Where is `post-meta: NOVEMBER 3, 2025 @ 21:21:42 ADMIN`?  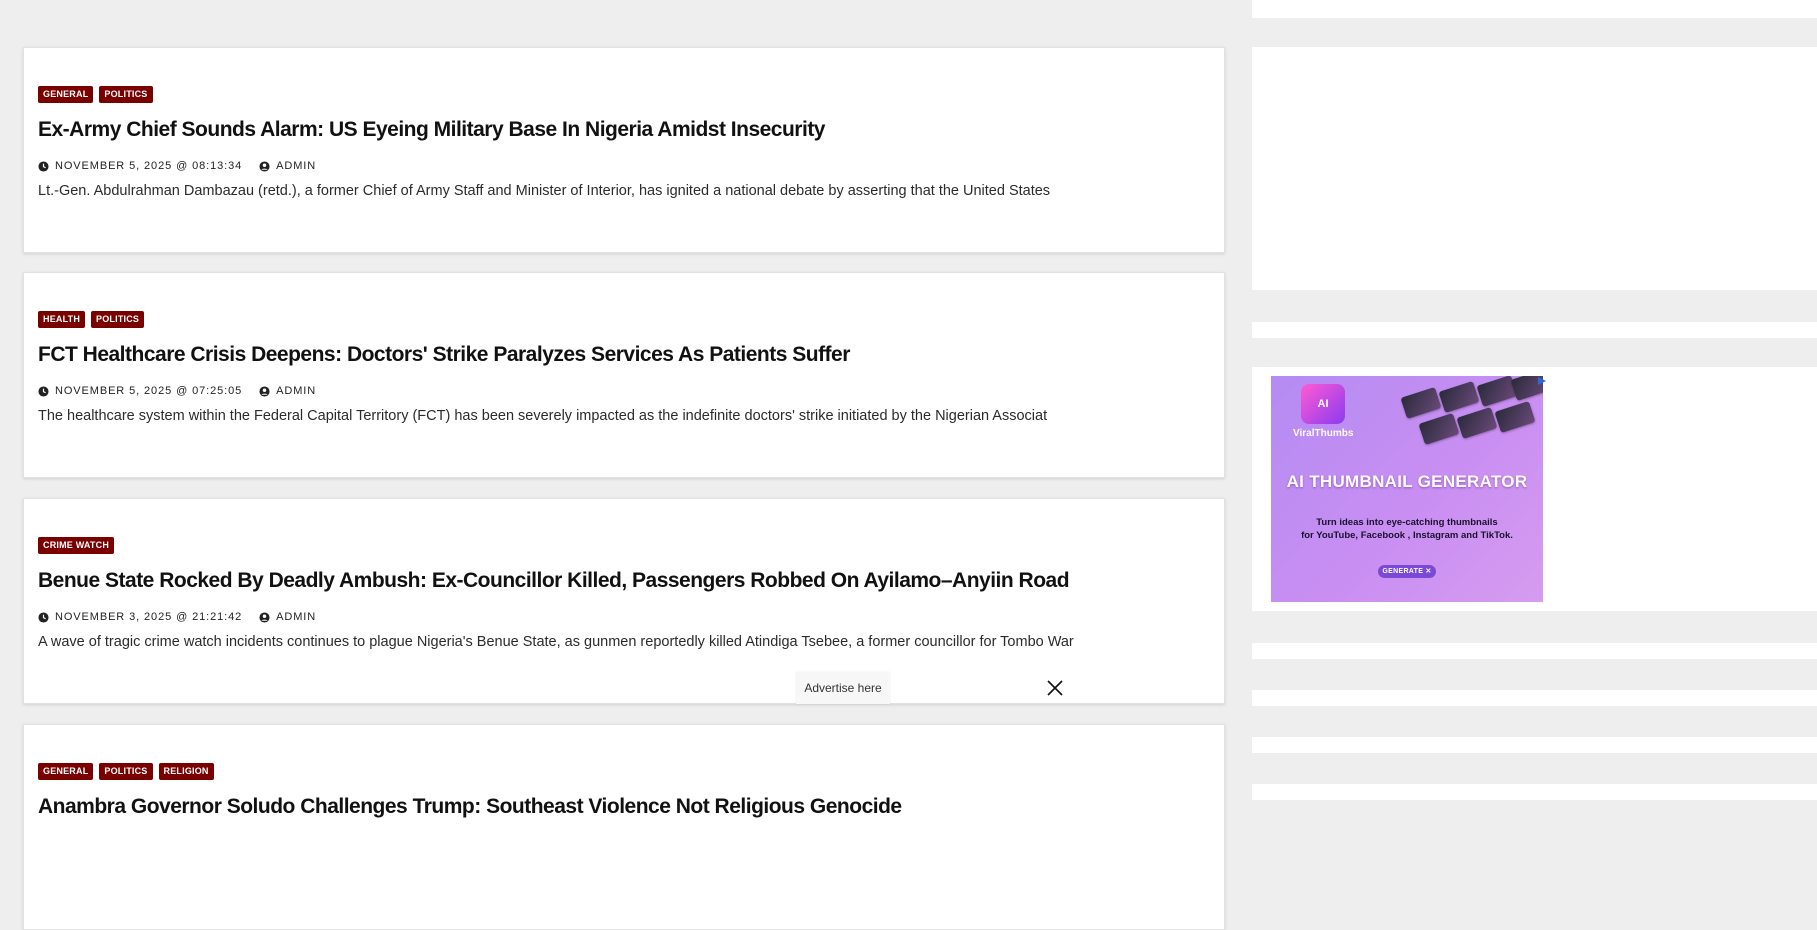
post-meta: NOVEMBER 3, 2025 @ 21:21:42 ADMIN is located at coordinates (177, 617).